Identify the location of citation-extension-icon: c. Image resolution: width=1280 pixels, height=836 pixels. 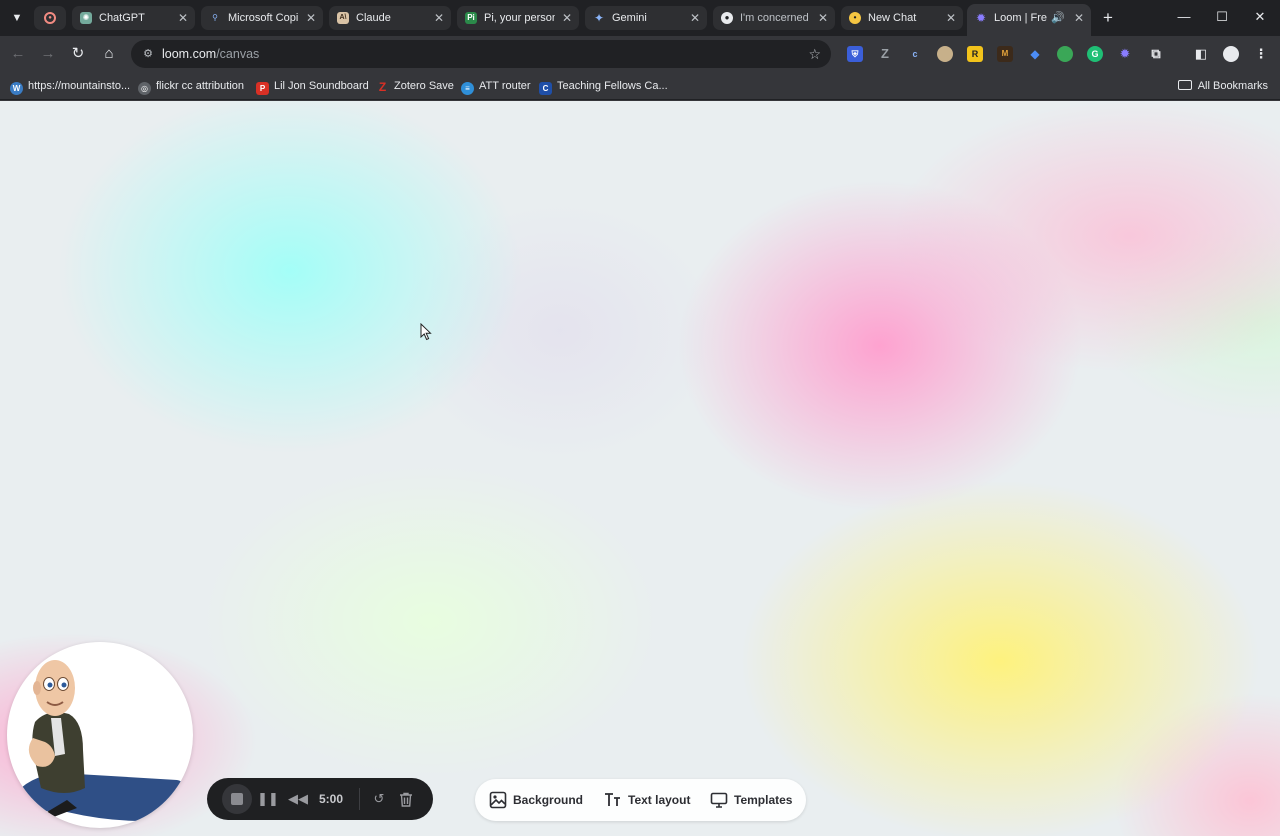
(915, 54).